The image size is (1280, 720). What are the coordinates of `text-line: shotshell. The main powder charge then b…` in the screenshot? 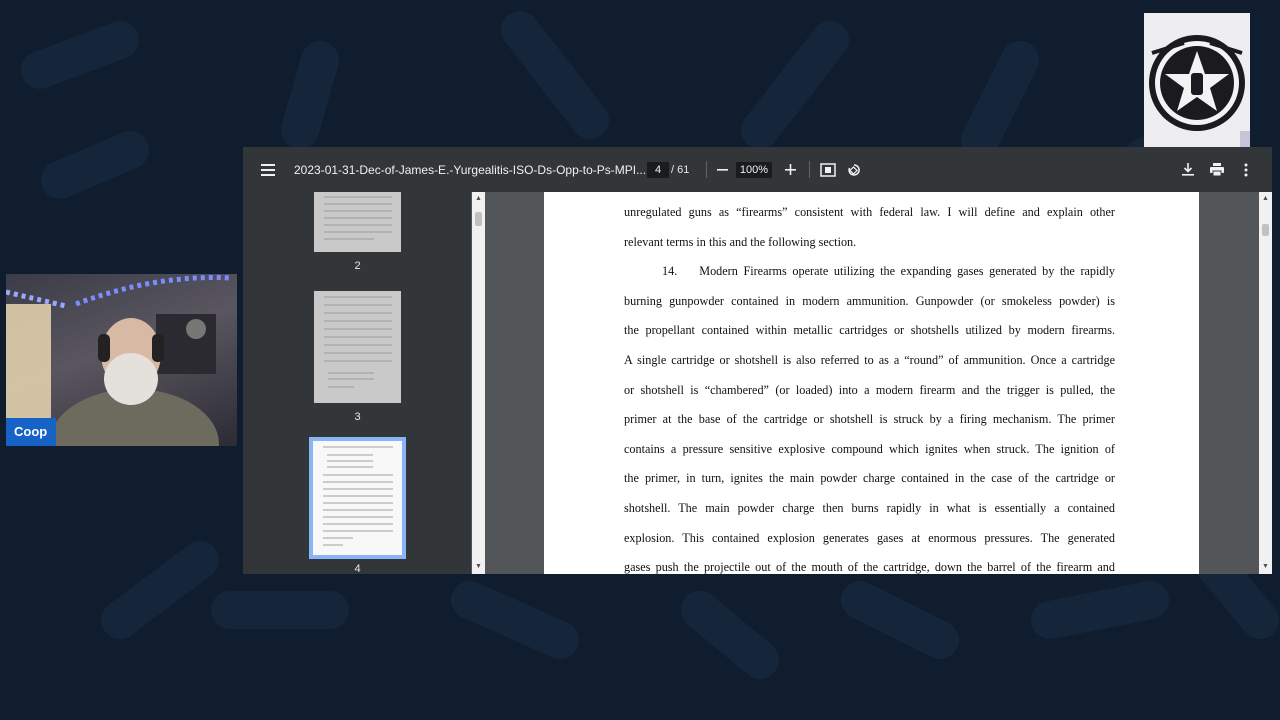 It's located at (869, 507).